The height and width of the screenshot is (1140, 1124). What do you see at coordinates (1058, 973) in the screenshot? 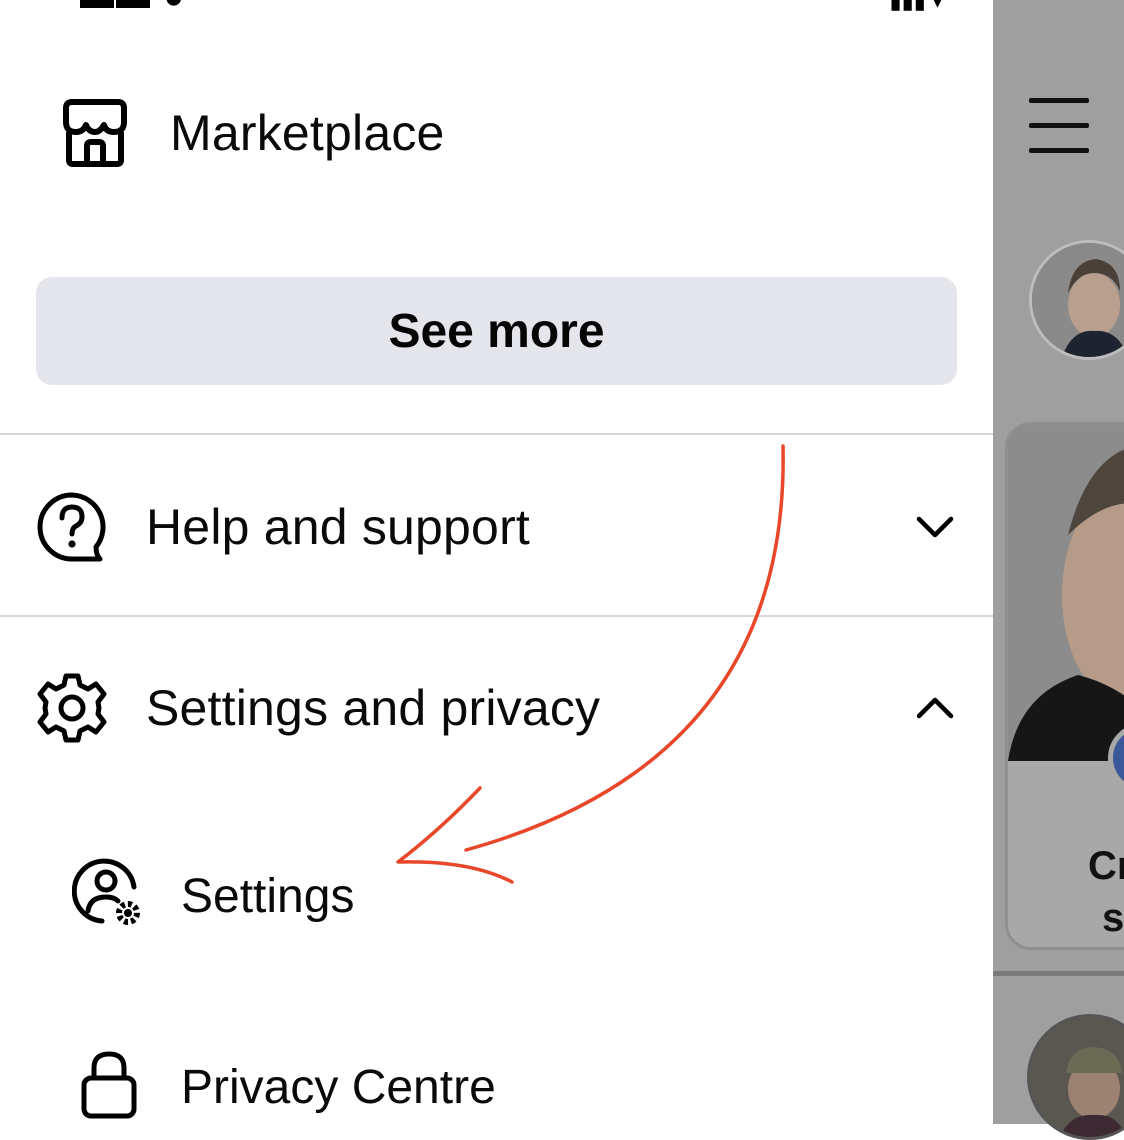
I see `divider` at bounding box center [1058, 973].